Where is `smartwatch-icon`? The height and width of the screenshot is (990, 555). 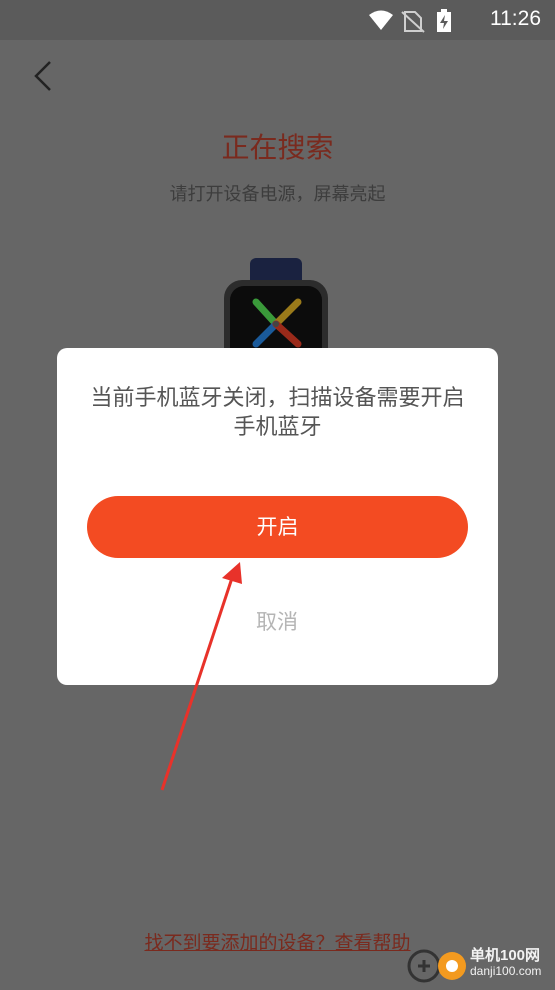 smartwatch-icon is located at coordinates (276, 314).